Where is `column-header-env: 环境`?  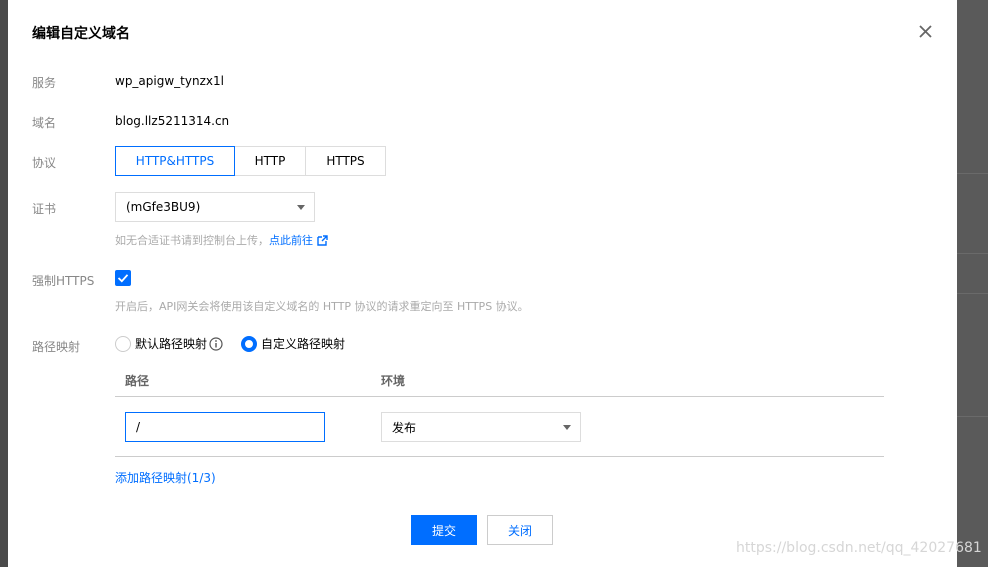 column-header-env: 环境 is located at coordinates (393, 381).